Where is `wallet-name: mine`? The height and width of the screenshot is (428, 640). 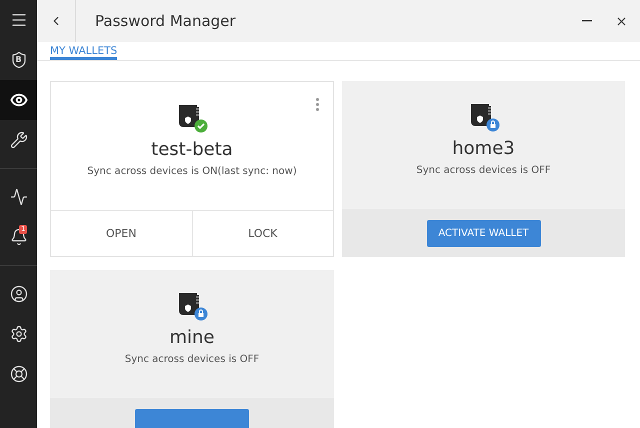
wallet-name: mine is located at coordinates (192, 337).